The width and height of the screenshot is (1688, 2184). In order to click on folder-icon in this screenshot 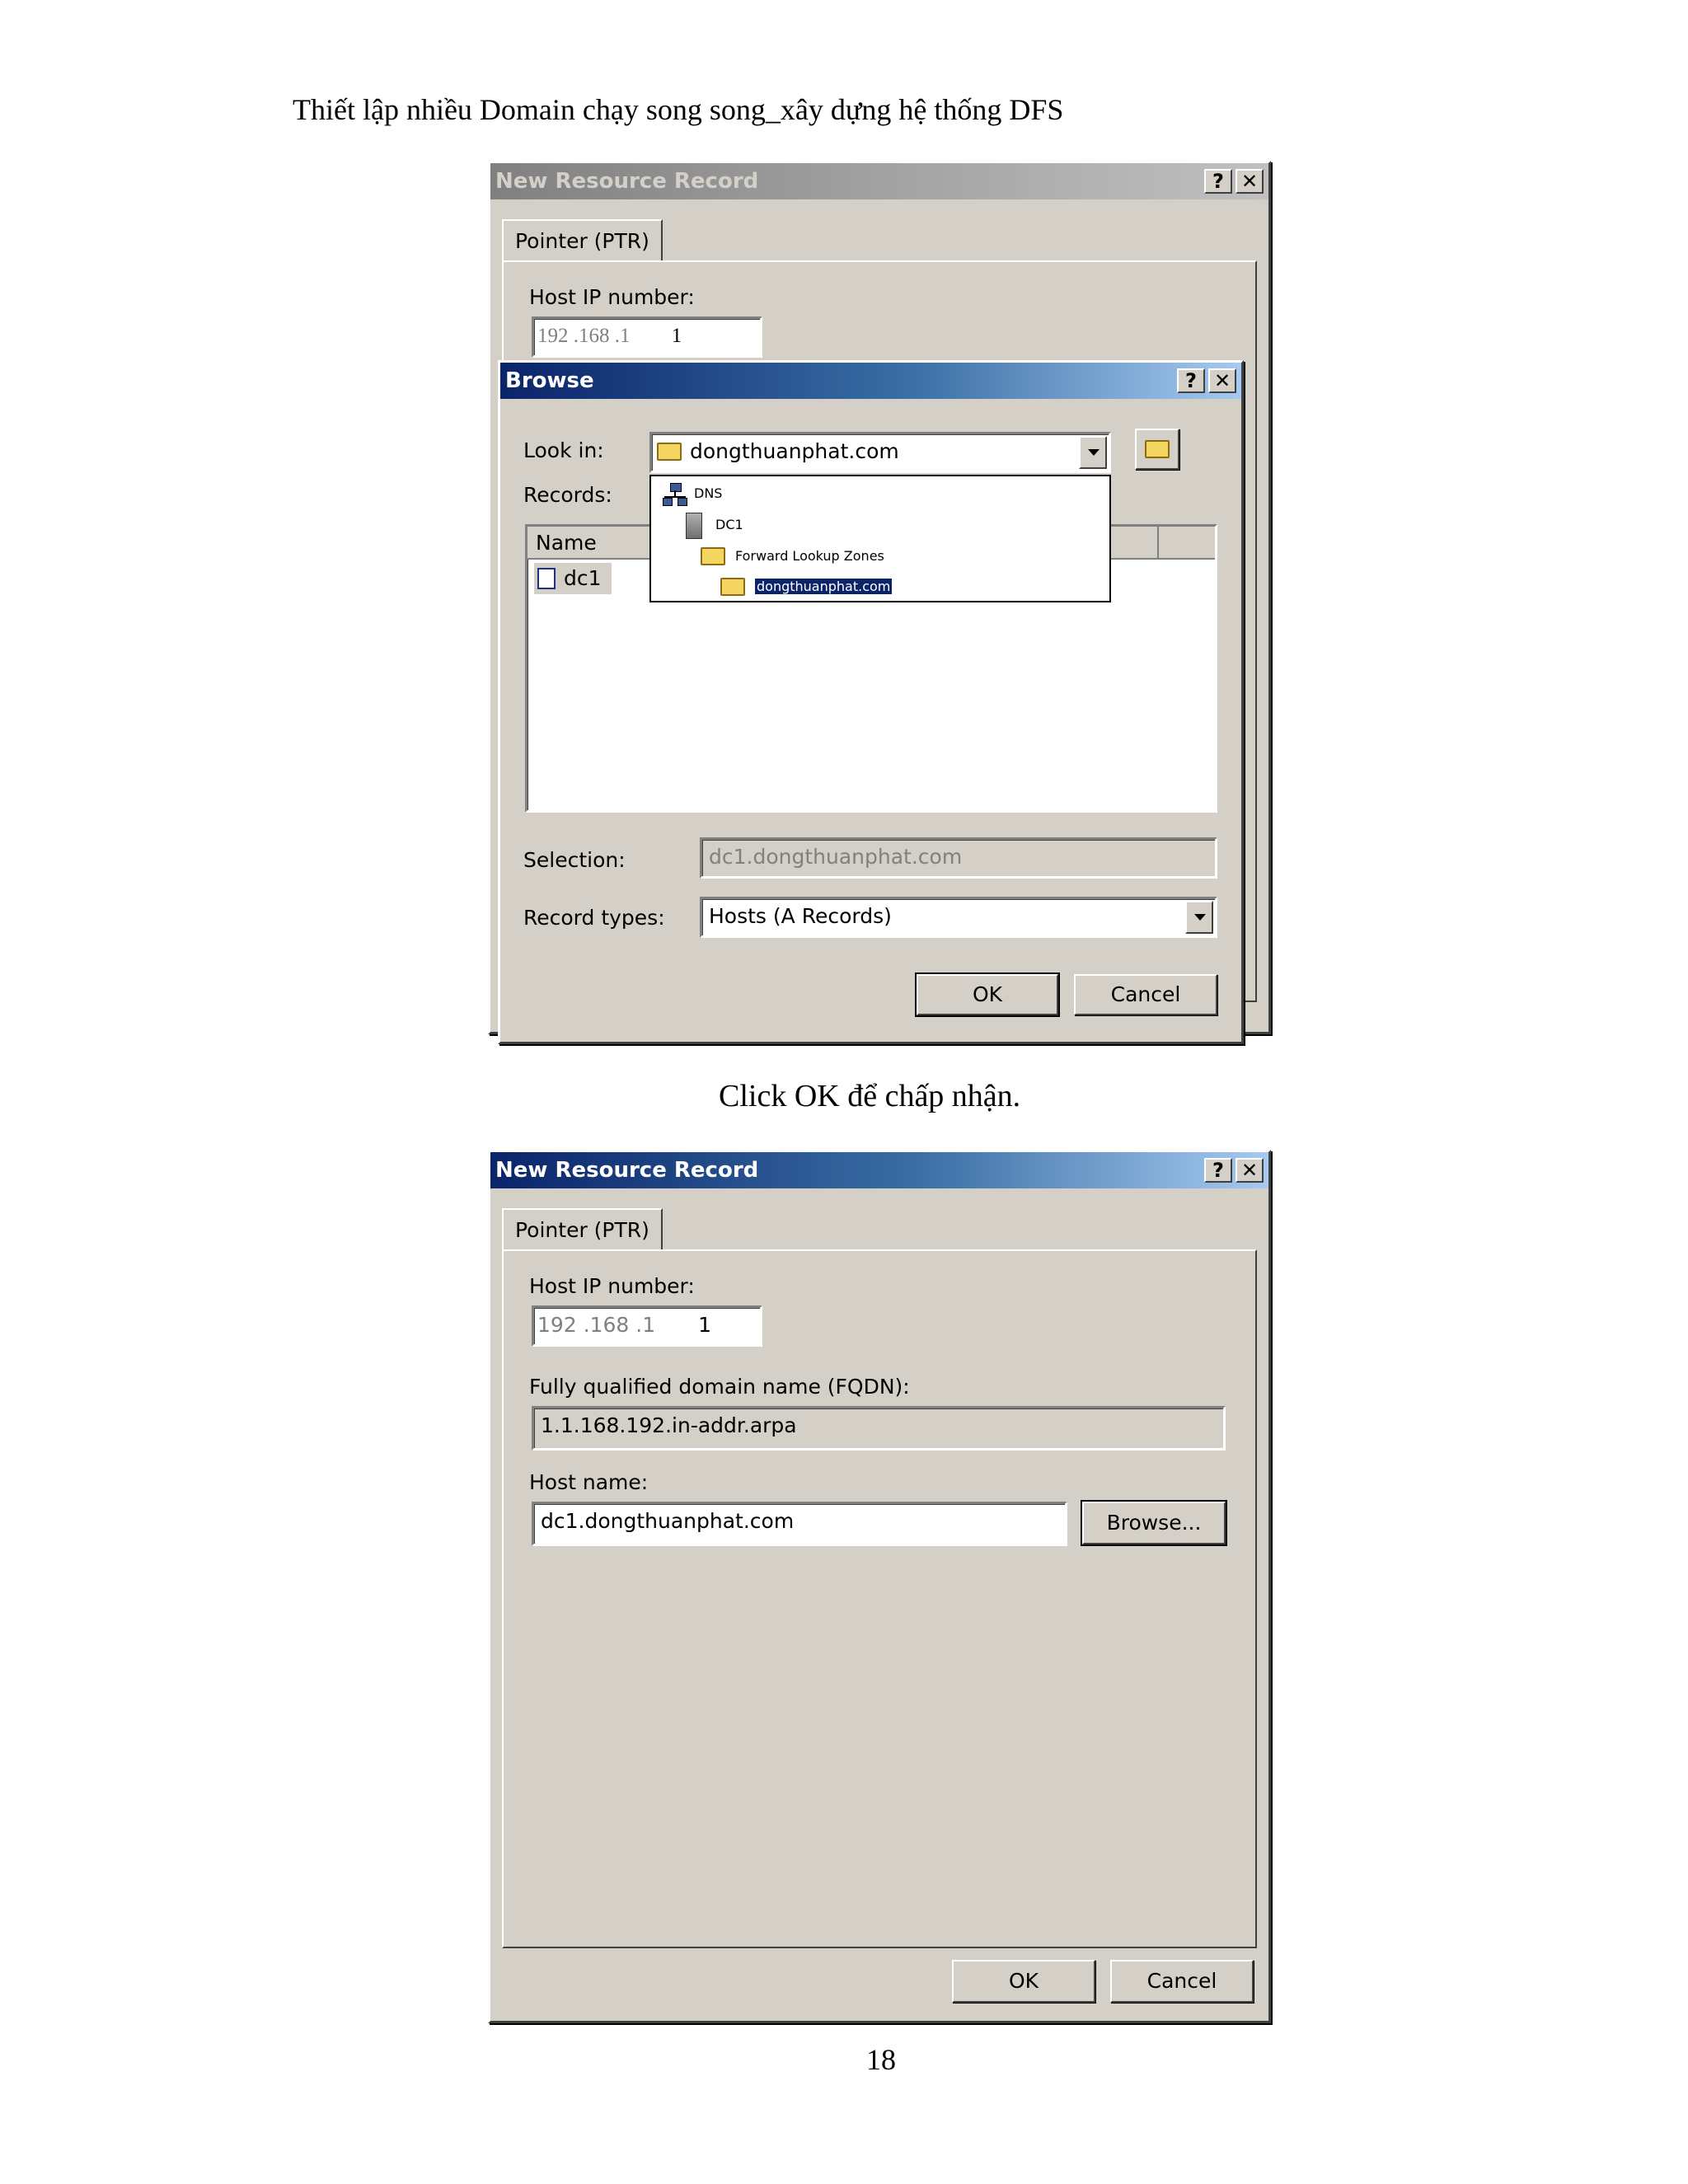, I will do `click(713, 556)`.